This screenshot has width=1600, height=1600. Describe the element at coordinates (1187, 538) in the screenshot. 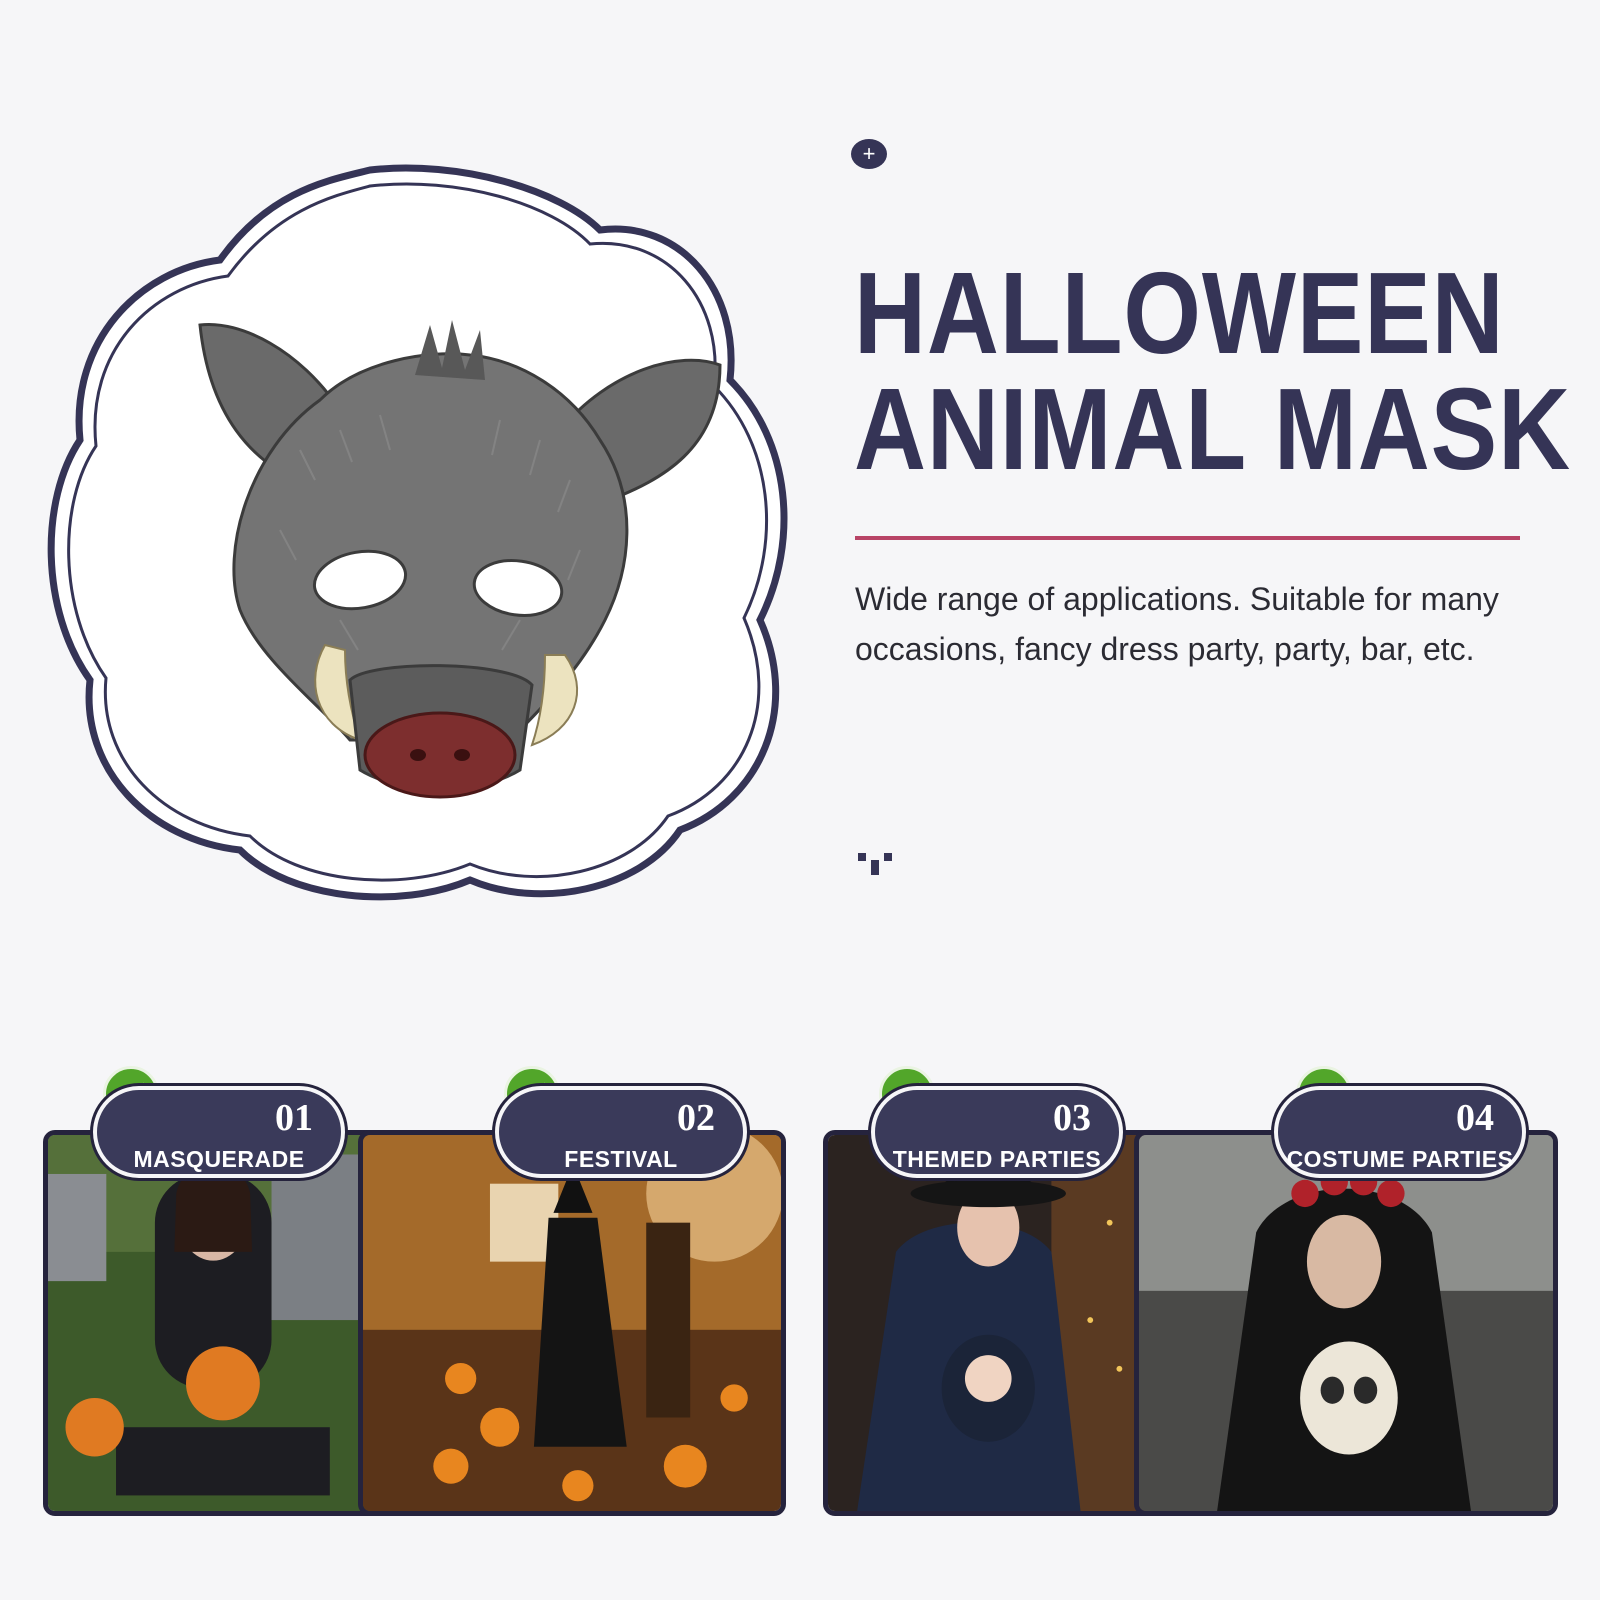

I see `title-divider` at that location.